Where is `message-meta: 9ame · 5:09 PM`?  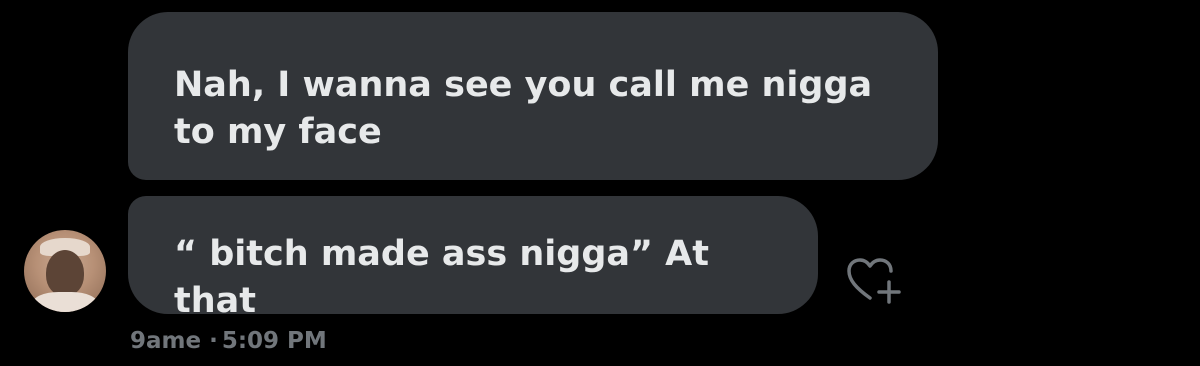
message-meta: 9ame · 5:09 PM is located at coordinates (228, 341).